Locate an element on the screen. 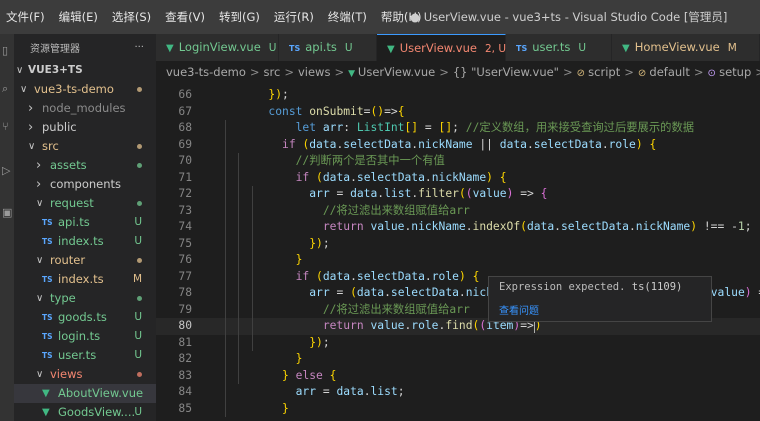 This screenshot has height=421, width=760. tree-item-src: ∨ src is located at coordinates (85, 146).